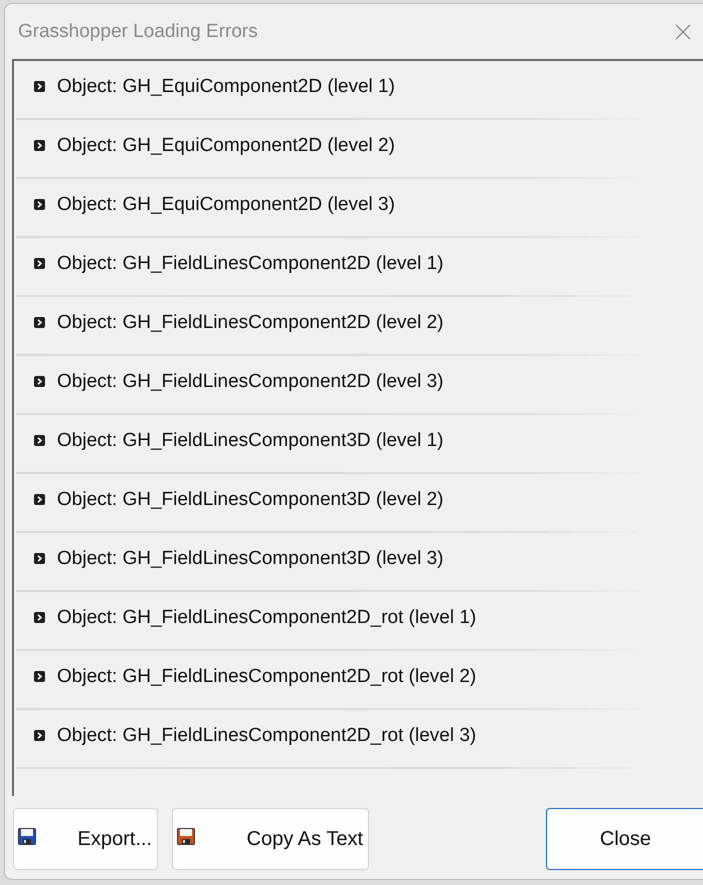 This screenshot has height=885, width=703. What do you see at coordinates (624, 839) in the screenshot?
I see `dialog-button: Close` at bounding box center [624, 839].